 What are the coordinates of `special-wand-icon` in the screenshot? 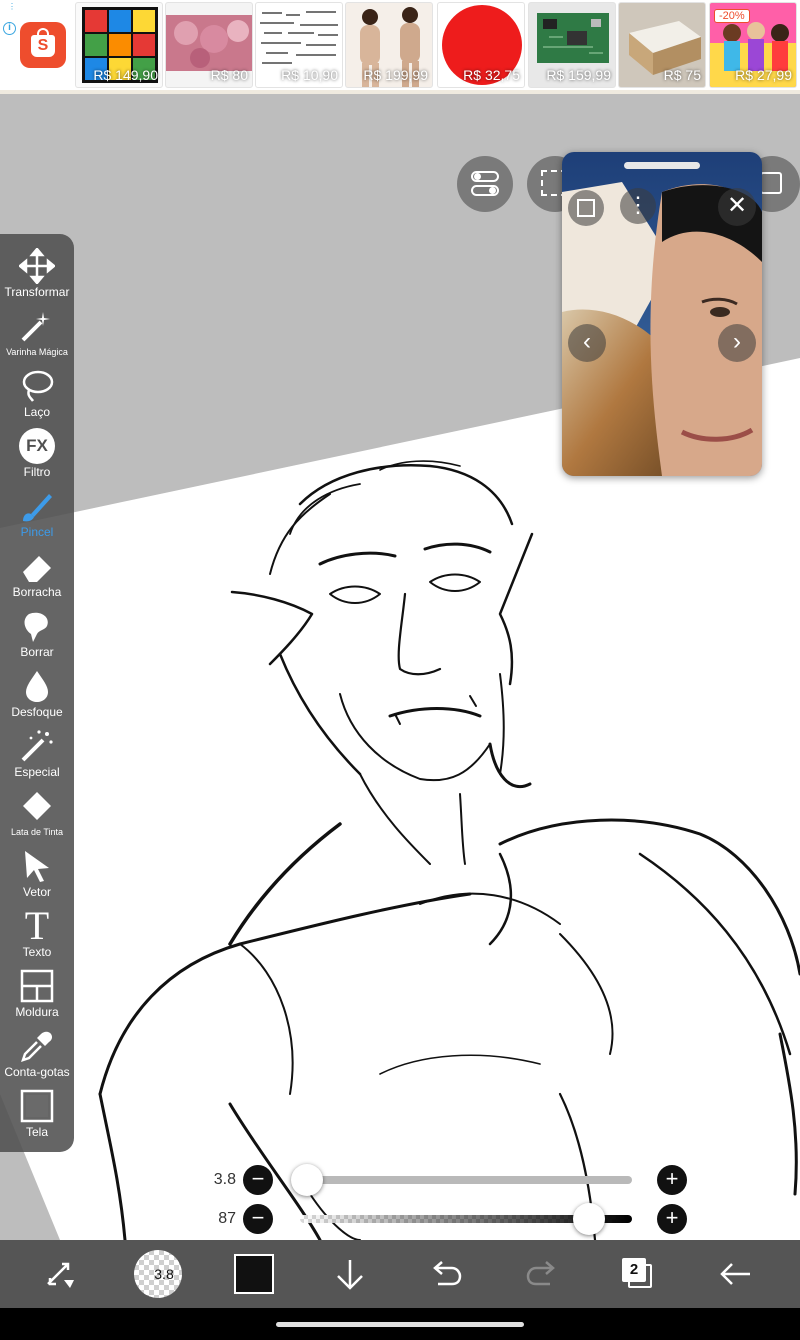 It's located at (37, 746).